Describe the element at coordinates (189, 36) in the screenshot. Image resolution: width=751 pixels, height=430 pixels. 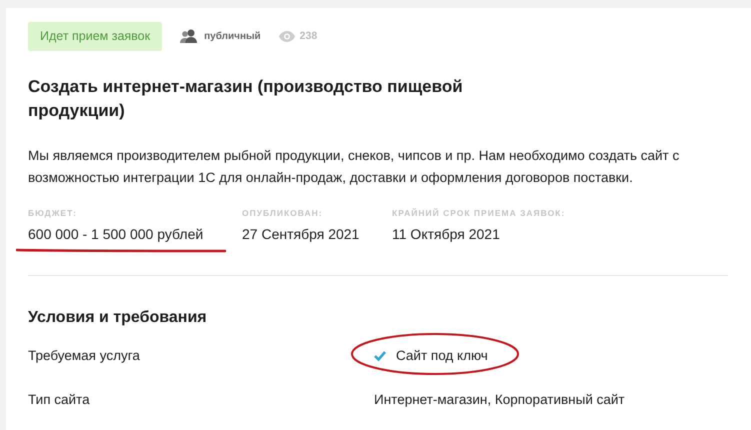
I see `users-icon` at that location.